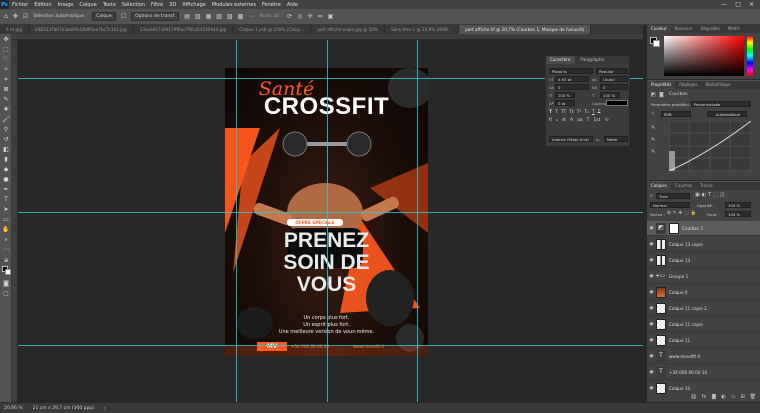  I want to click on menu-modules-externes: Modules externes, so click(234, 5).